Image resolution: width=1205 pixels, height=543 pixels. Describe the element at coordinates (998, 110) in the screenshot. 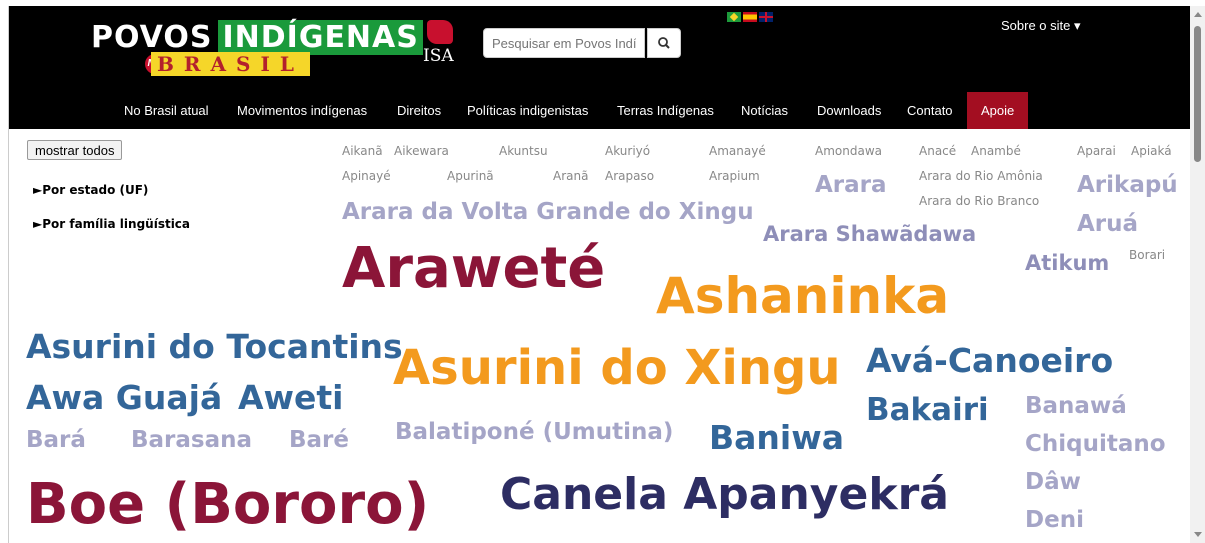

I see `nav-apoie: Apoie` at that location.